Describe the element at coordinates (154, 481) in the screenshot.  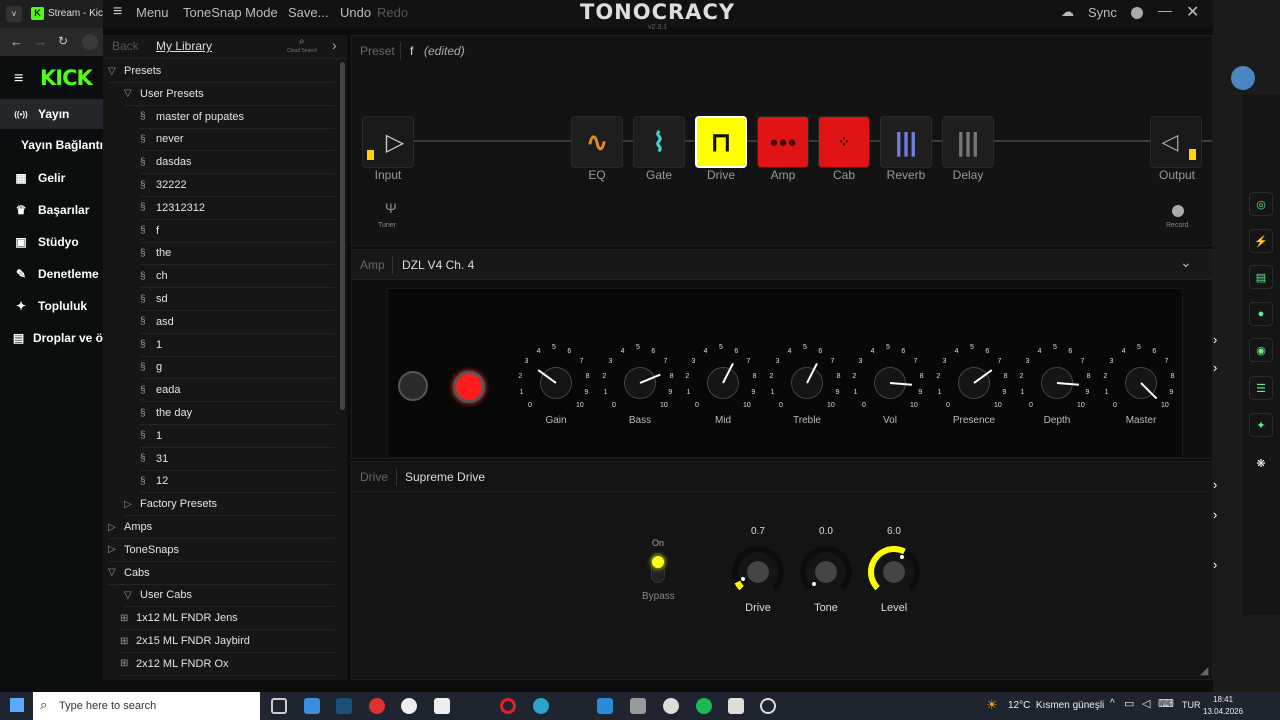
I see `preset-list-item: § 12` at that location.